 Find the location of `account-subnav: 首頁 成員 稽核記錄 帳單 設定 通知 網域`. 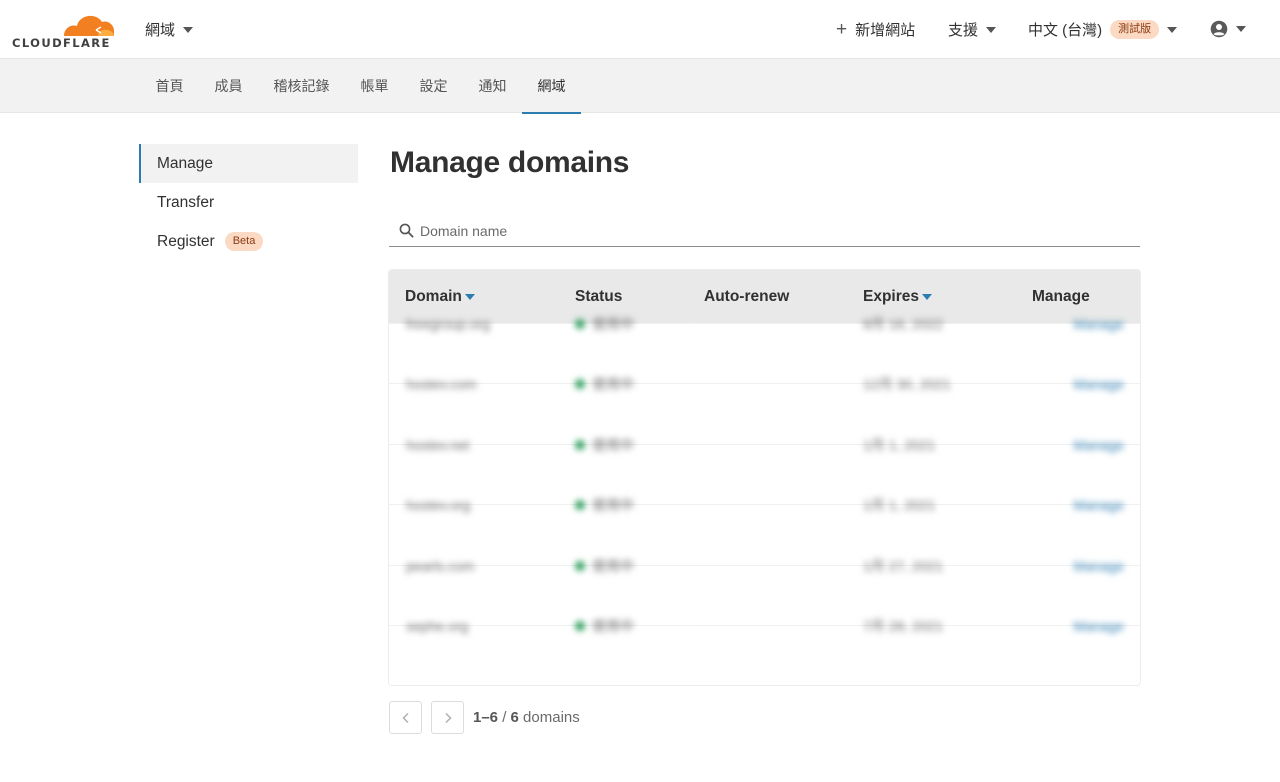

account-subnav: 首頁 成員 稽核記錄 帳單 設定 通知 網域 is located at coordinates (640, 86).